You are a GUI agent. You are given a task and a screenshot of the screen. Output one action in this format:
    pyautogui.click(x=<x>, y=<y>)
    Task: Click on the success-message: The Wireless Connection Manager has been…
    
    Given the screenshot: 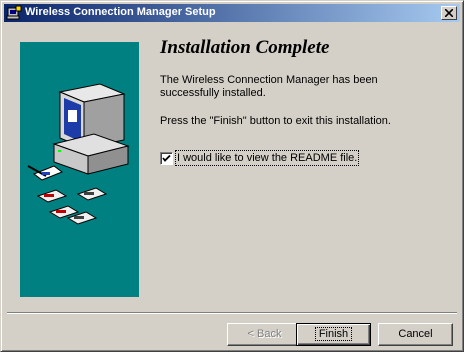 What is the action you would take?
    pyautogui.click(x=269, y=86)
    